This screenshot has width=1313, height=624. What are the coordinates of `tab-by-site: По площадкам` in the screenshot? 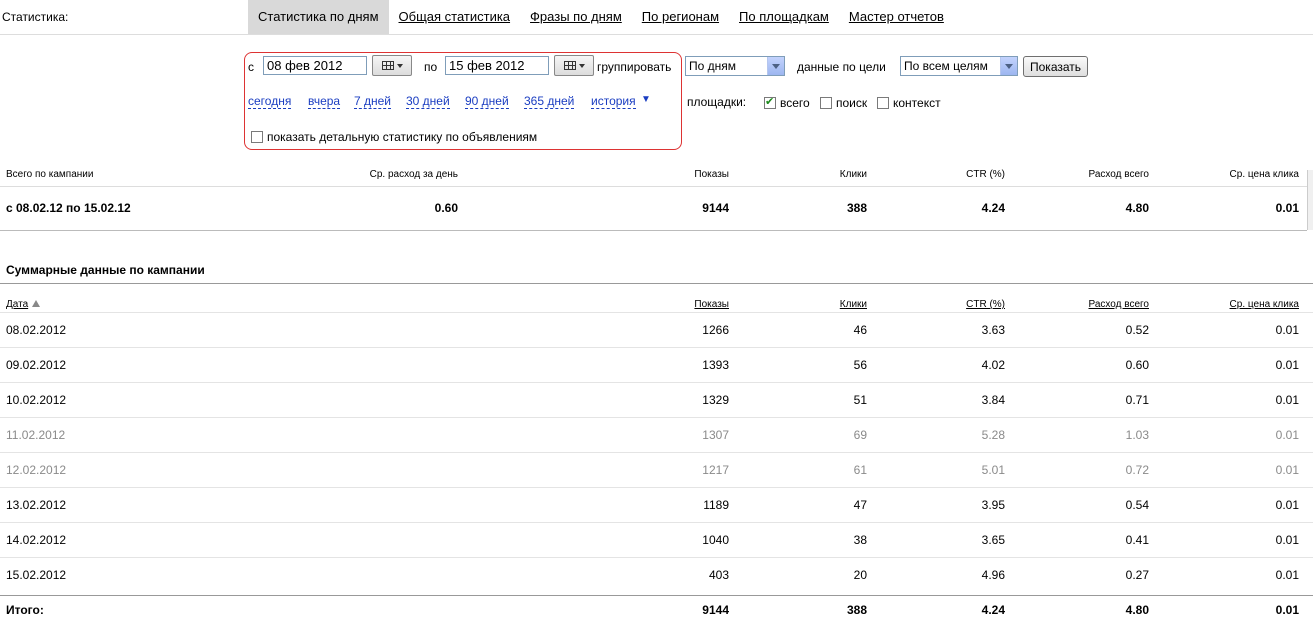 It's located at (784, 17).